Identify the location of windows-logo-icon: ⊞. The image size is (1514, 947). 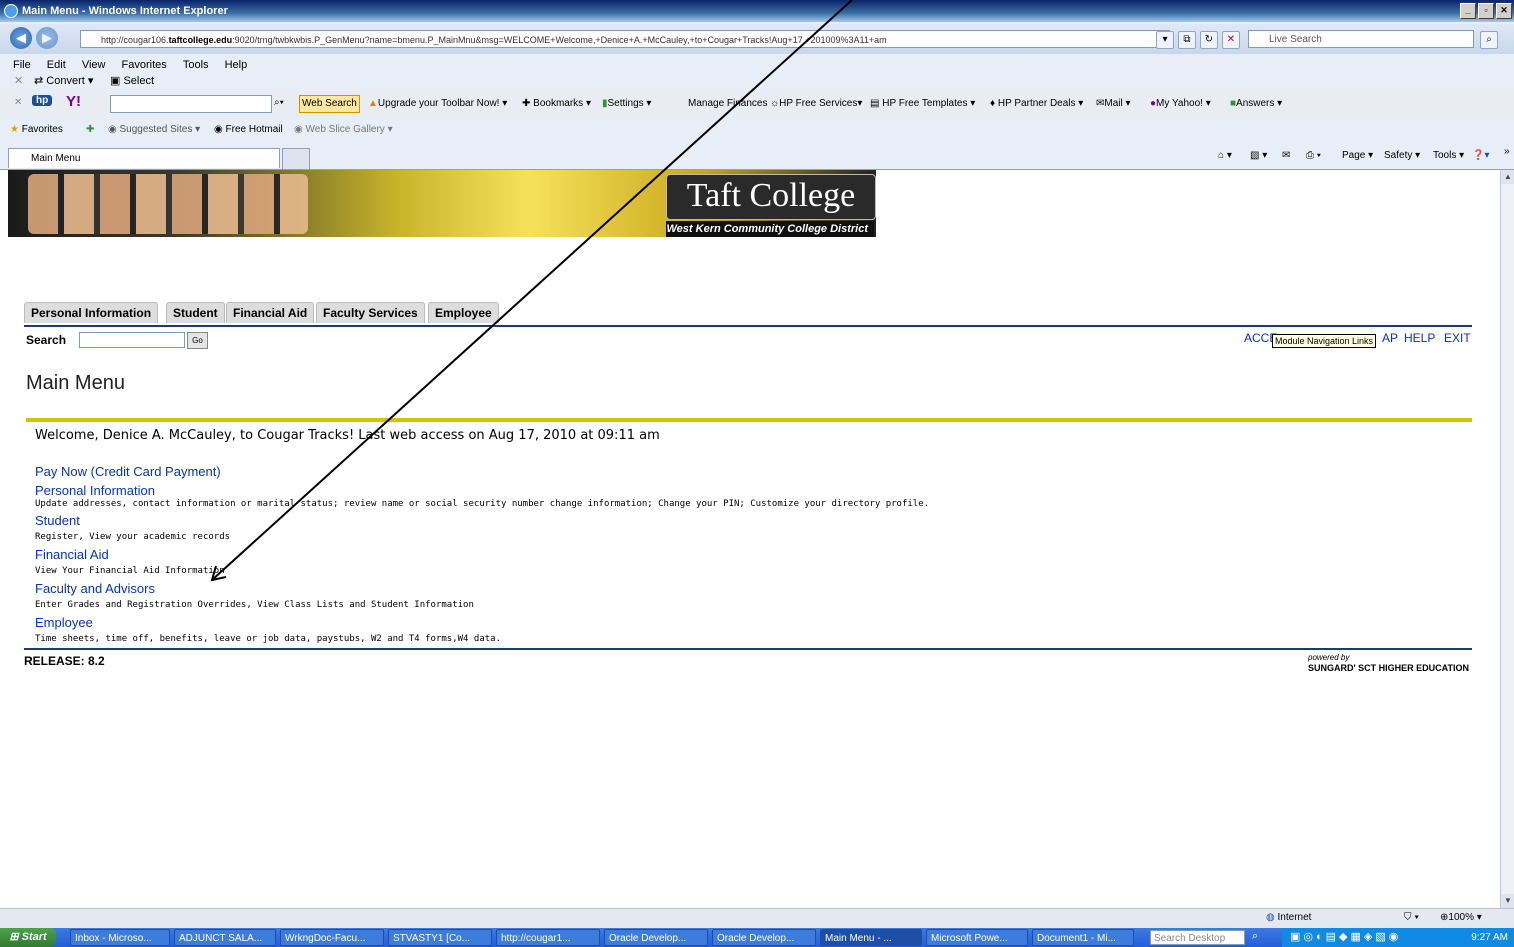
(14, 937).